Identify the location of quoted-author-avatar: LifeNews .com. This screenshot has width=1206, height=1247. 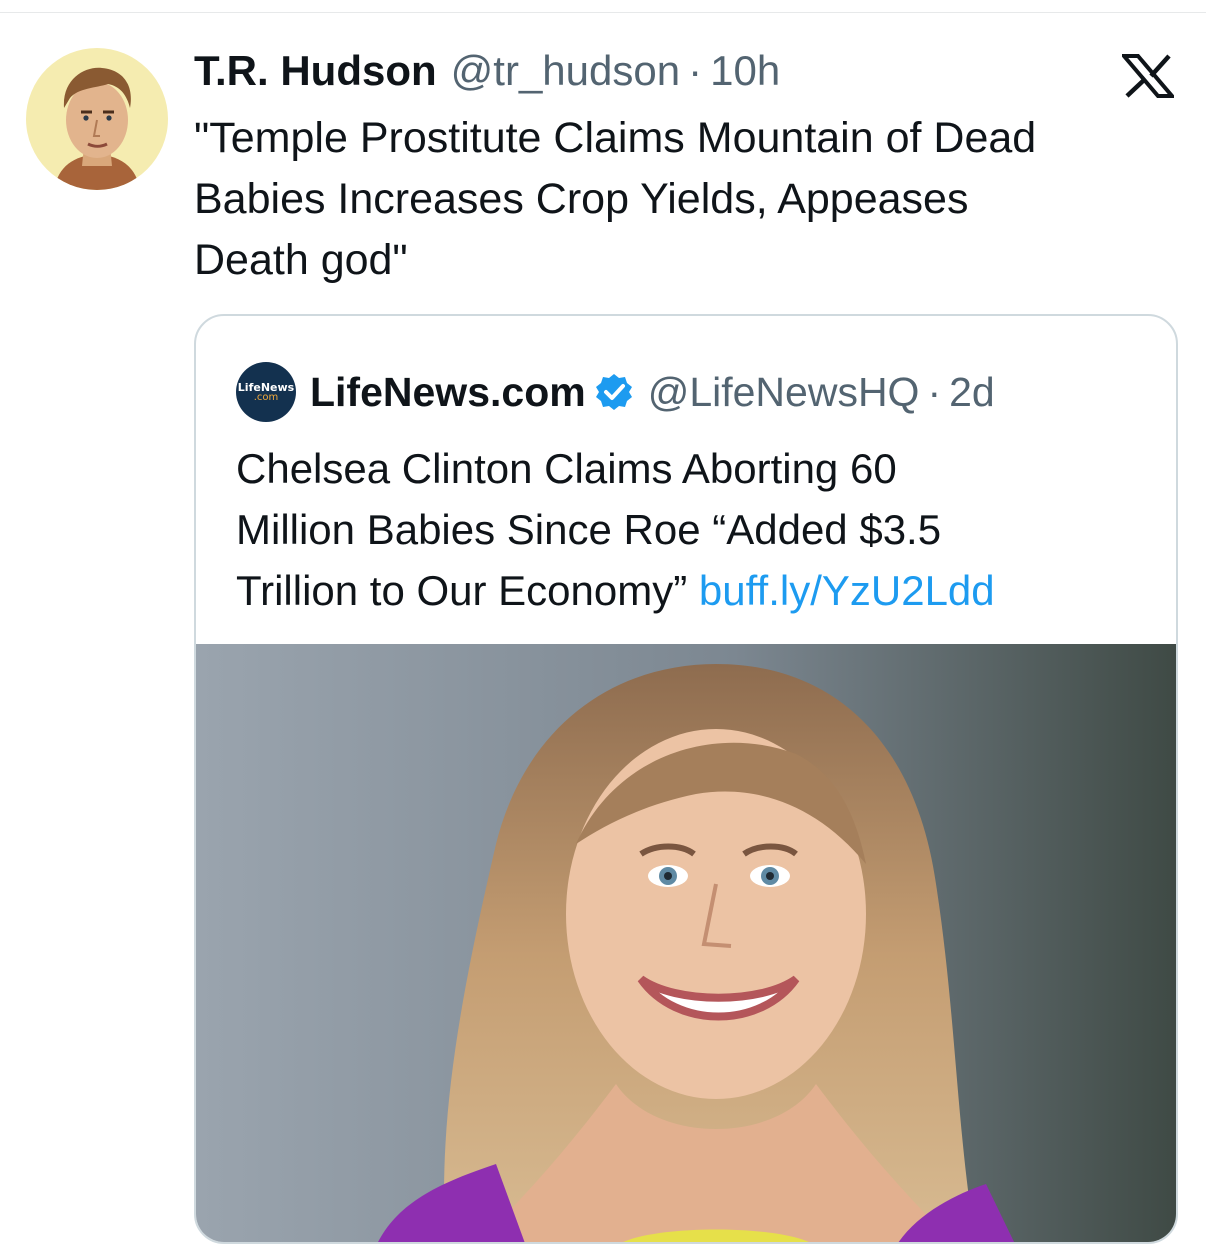
(266, 392).